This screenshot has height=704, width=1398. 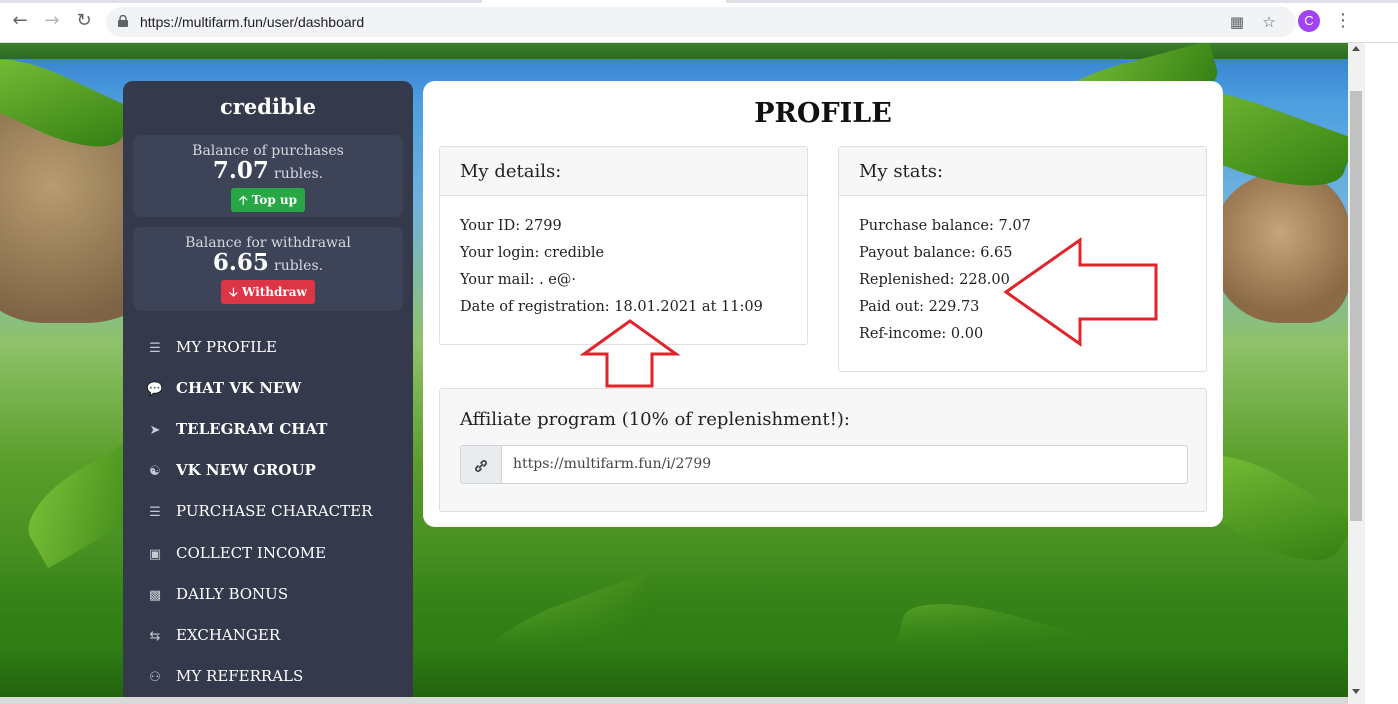 I want to click on active-tab, so click(x=604, y=1).